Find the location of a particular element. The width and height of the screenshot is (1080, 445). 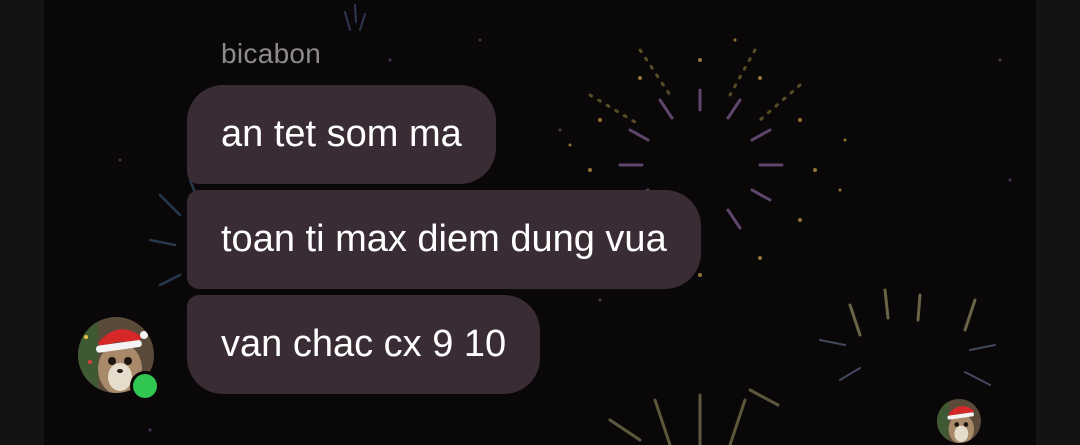

message-bubble: toan ti max diem dung vua is located at coordinates (444, 239).